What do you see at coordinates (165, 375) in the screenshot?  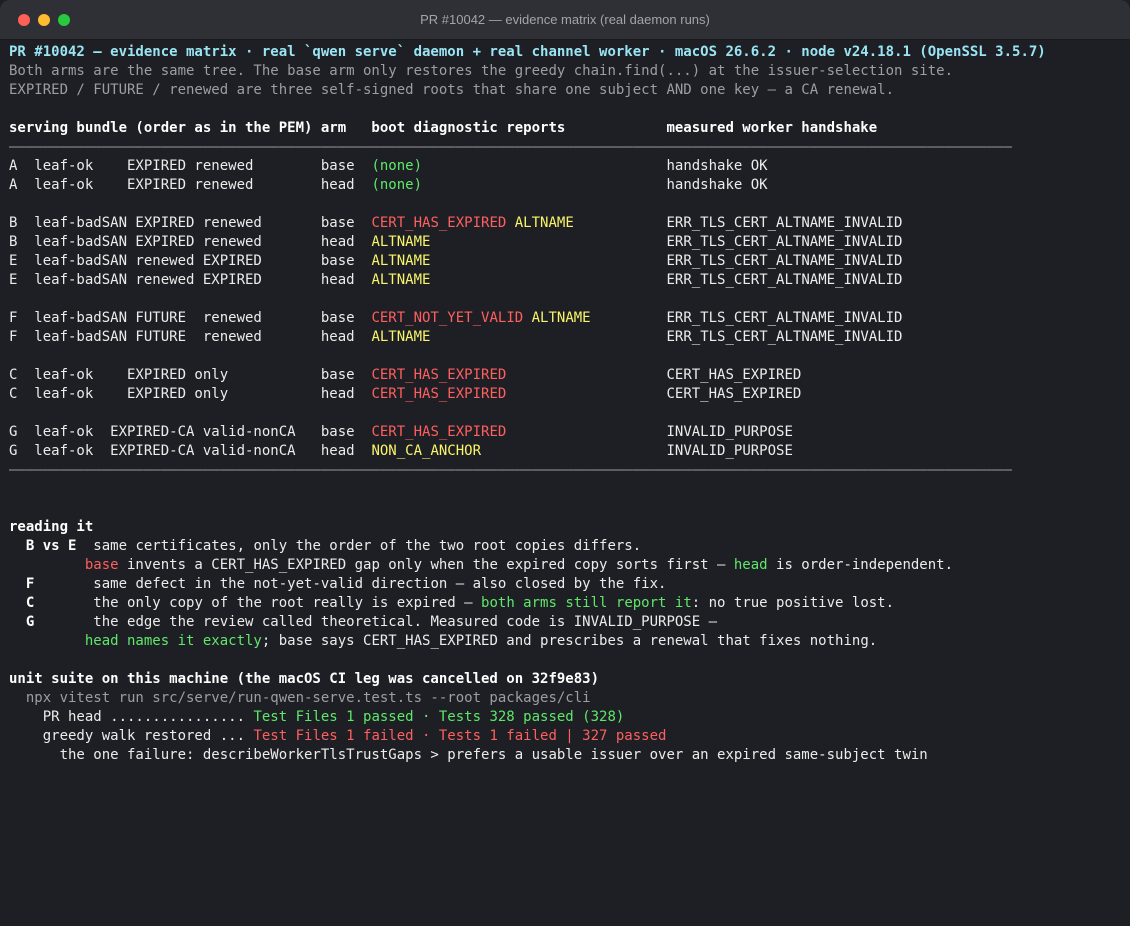 I see `cell-bundle: C leaf-ok EXPIRED only` at bounding box center [165, 375].